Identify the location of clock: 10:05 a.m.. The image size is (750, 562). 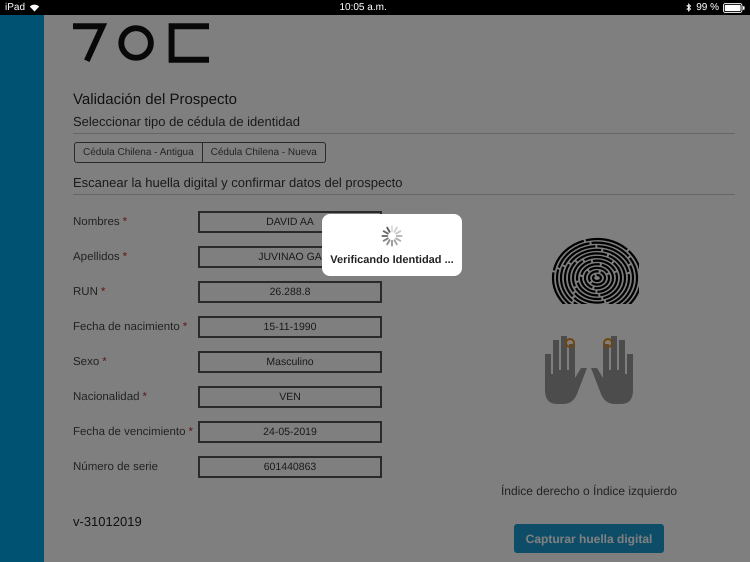
(363, 8).